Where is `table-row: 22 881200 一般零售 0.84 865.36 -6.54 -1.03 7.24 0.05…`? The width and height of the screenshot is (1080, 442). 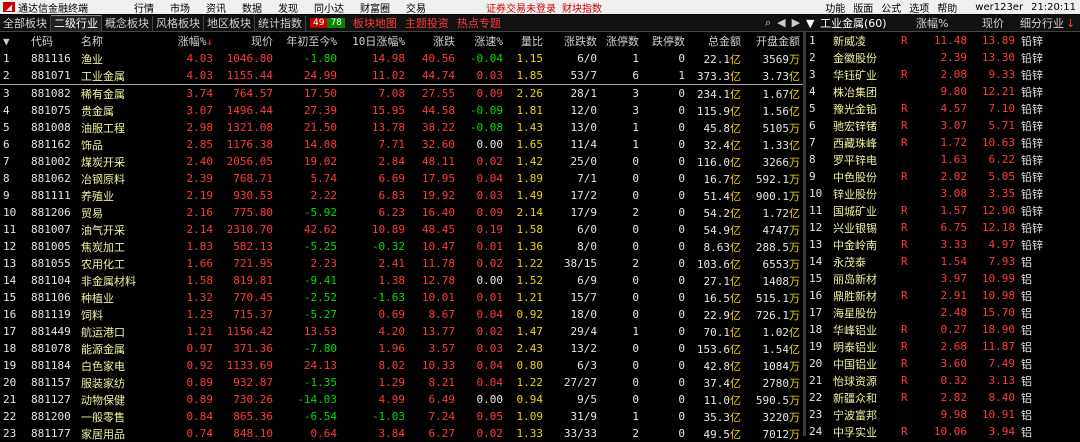
table-row: 22 881200 一般零售 0.84 865.36 -6.54 -1.03 7.24 0.05… is located at coordinates (401, 416).